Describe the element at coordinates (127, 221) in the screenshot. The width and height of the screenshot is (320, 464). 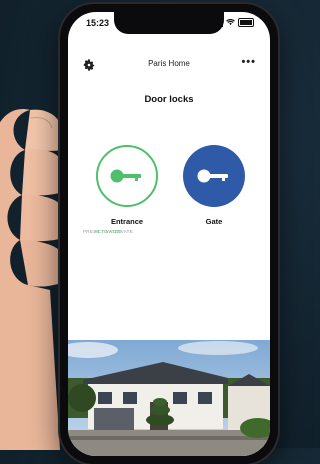
I see `entrance-label: Entrance` at that location.